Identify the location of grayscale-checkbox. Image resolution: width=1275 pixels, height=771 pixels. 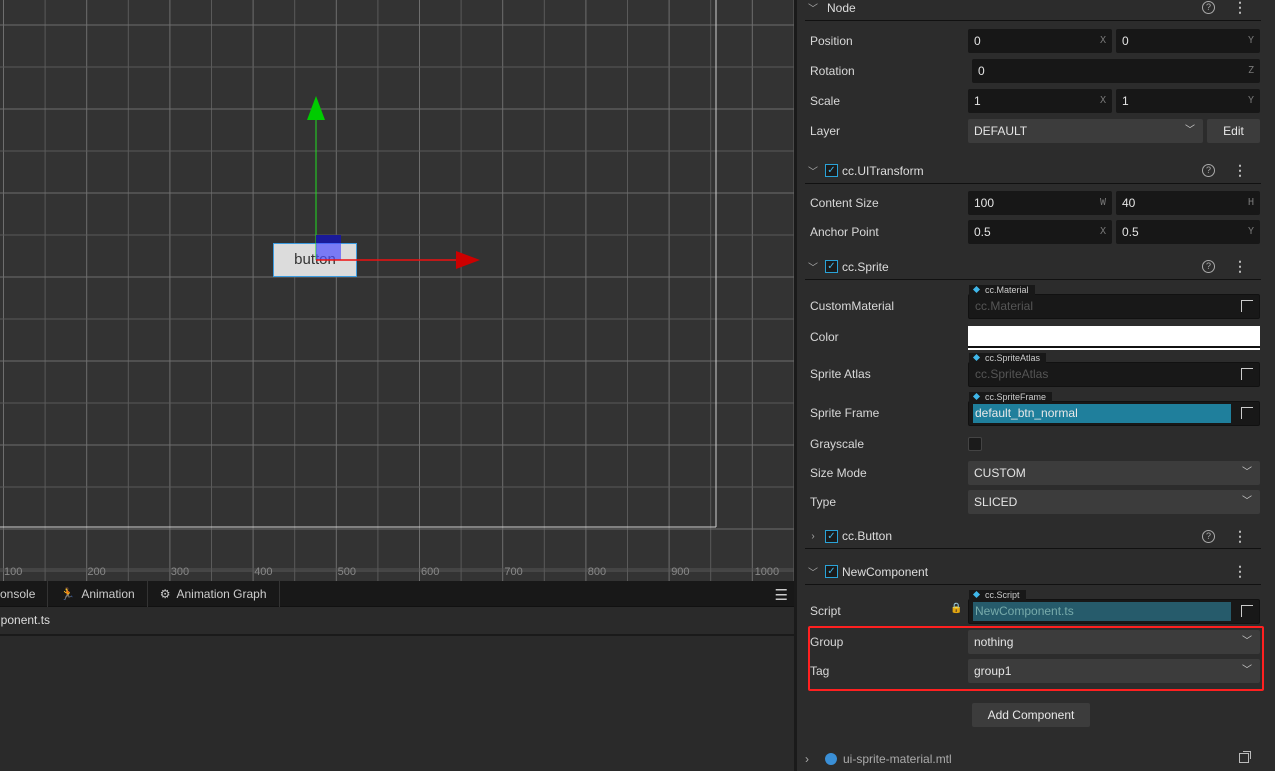
(975, 444).